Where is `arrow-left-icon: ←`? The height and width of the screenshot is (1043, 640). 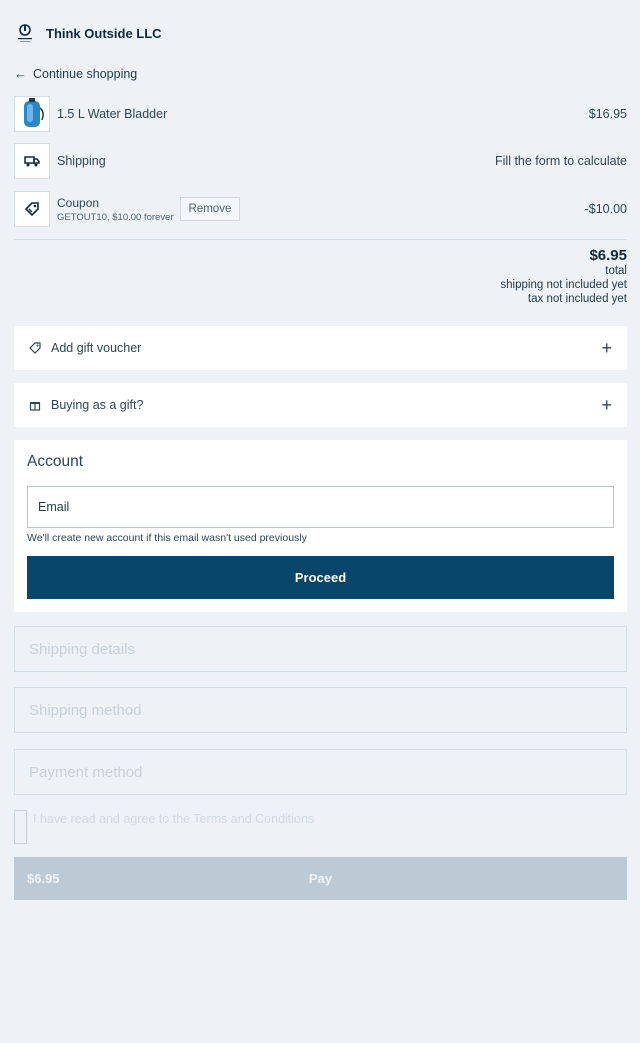 arrow-left-icon: ← is located at coordinates (20, 73).